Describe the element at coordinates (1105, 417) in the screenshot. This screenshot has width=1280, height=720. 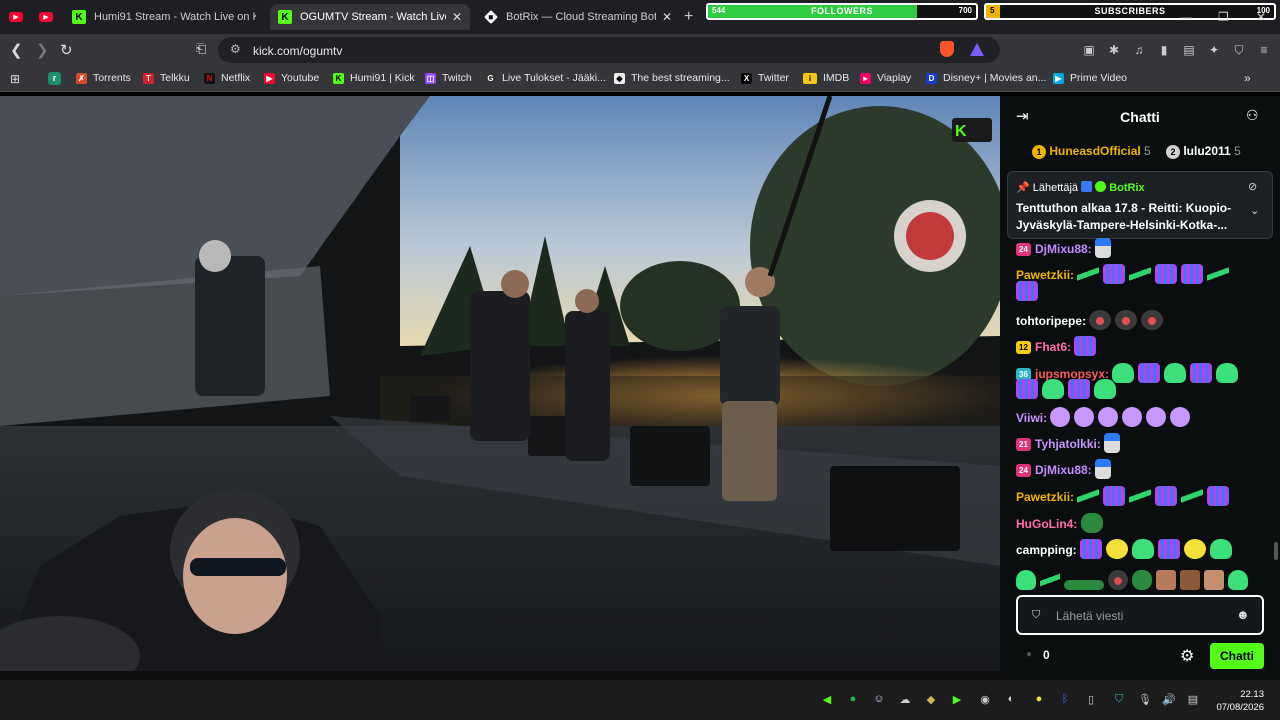
I see `chat-message: Viiwi:` at that location.